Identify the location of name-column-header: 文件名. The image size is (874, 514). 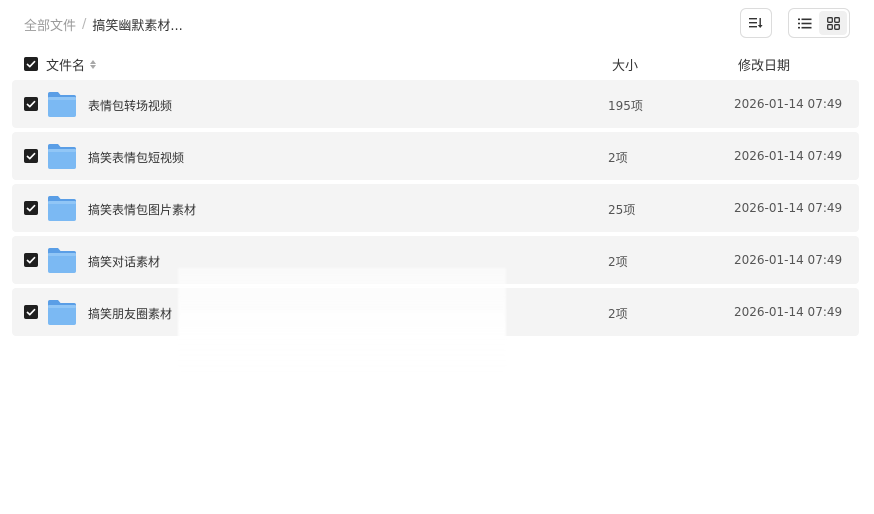
(71, 64).